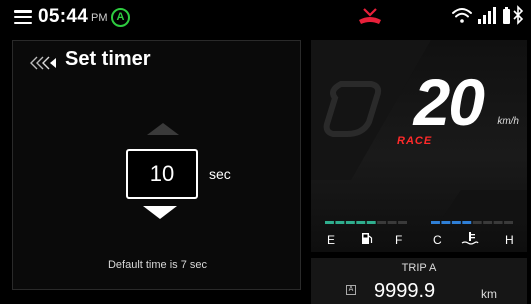  Describe the element at coordinates (265, 18) in the screenshot. I see `status-bar: 05:44 PM A` at that location.